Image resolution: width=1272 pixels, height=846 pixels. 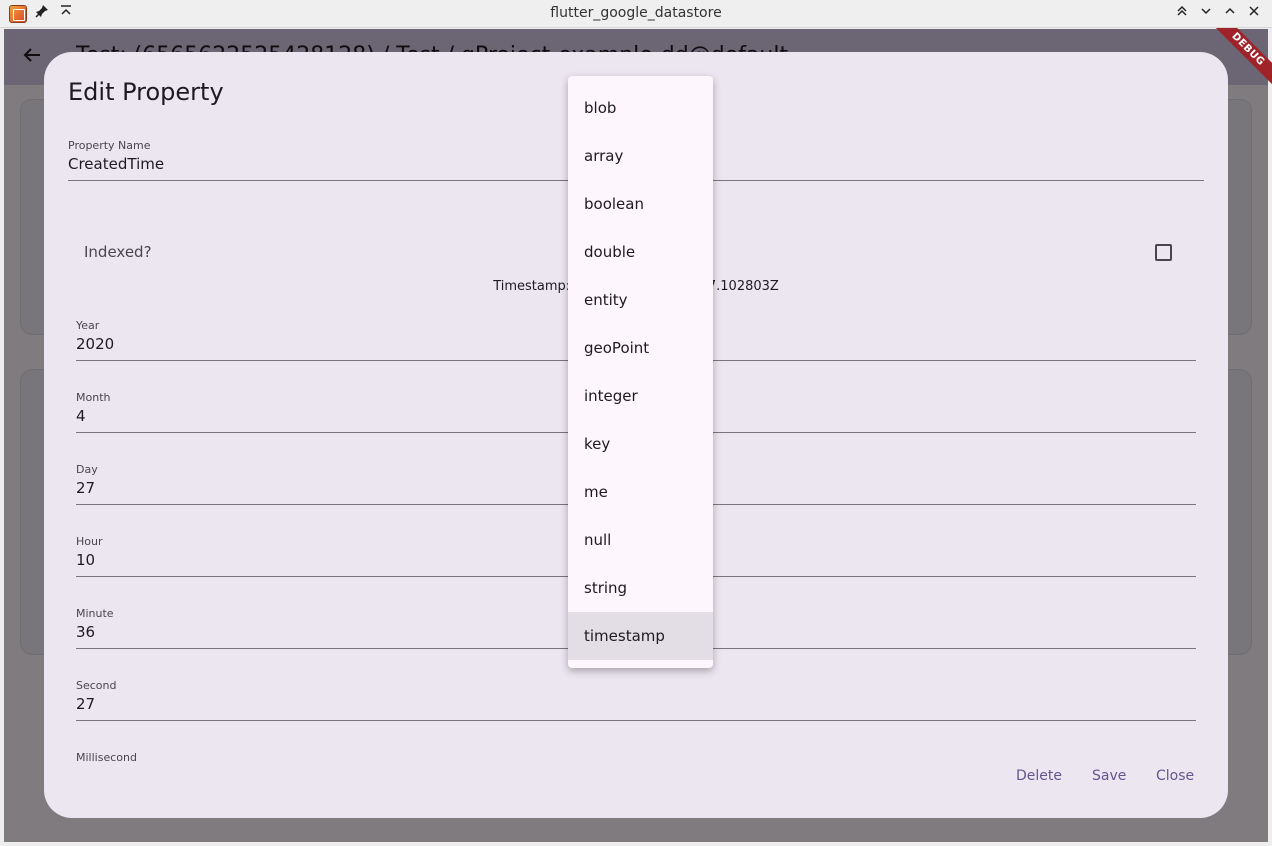 I want to click on minimize-icon, so click(x=1206, y=14).